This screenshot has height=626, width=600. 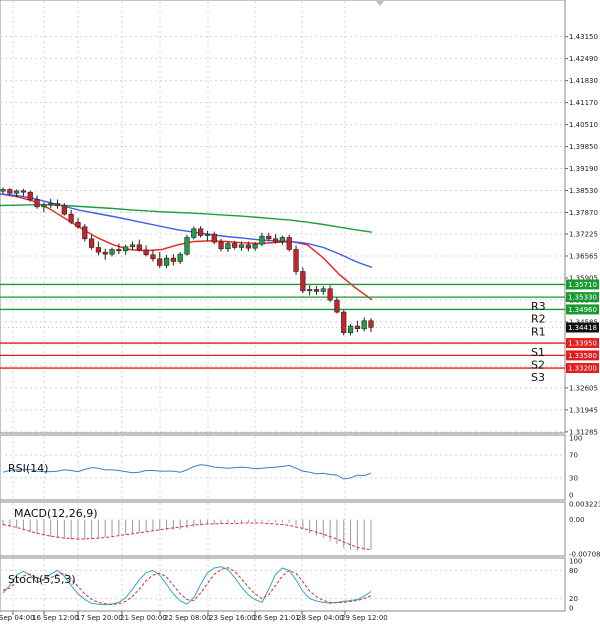 I want to click on price-tick-label: 1.41170, so click(x=583, y=103).